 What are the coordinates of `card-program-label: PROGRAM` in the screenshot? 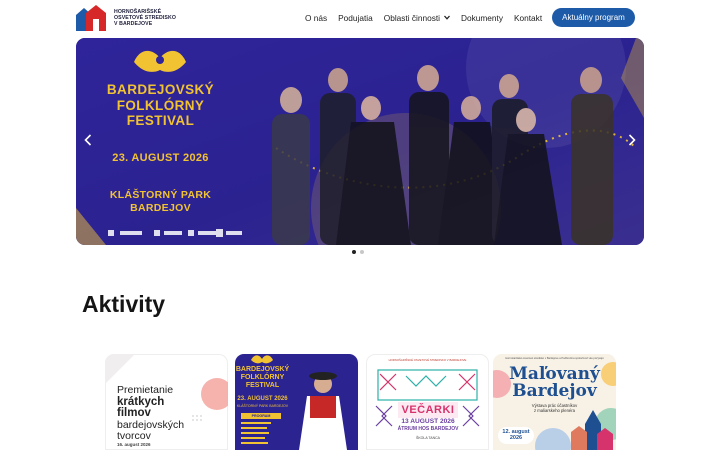 It's located at (261, 416).